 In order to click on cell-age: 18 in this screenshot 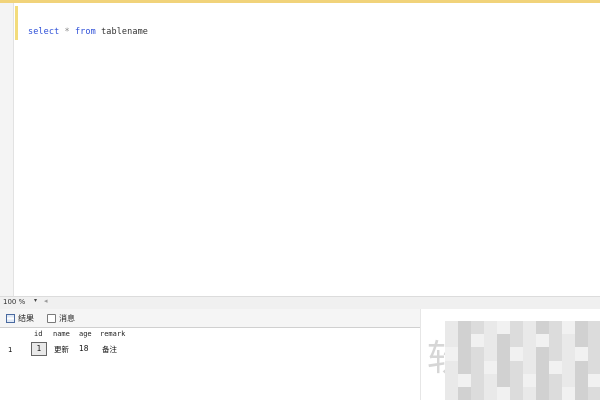, I will do `click(84, 348)`.